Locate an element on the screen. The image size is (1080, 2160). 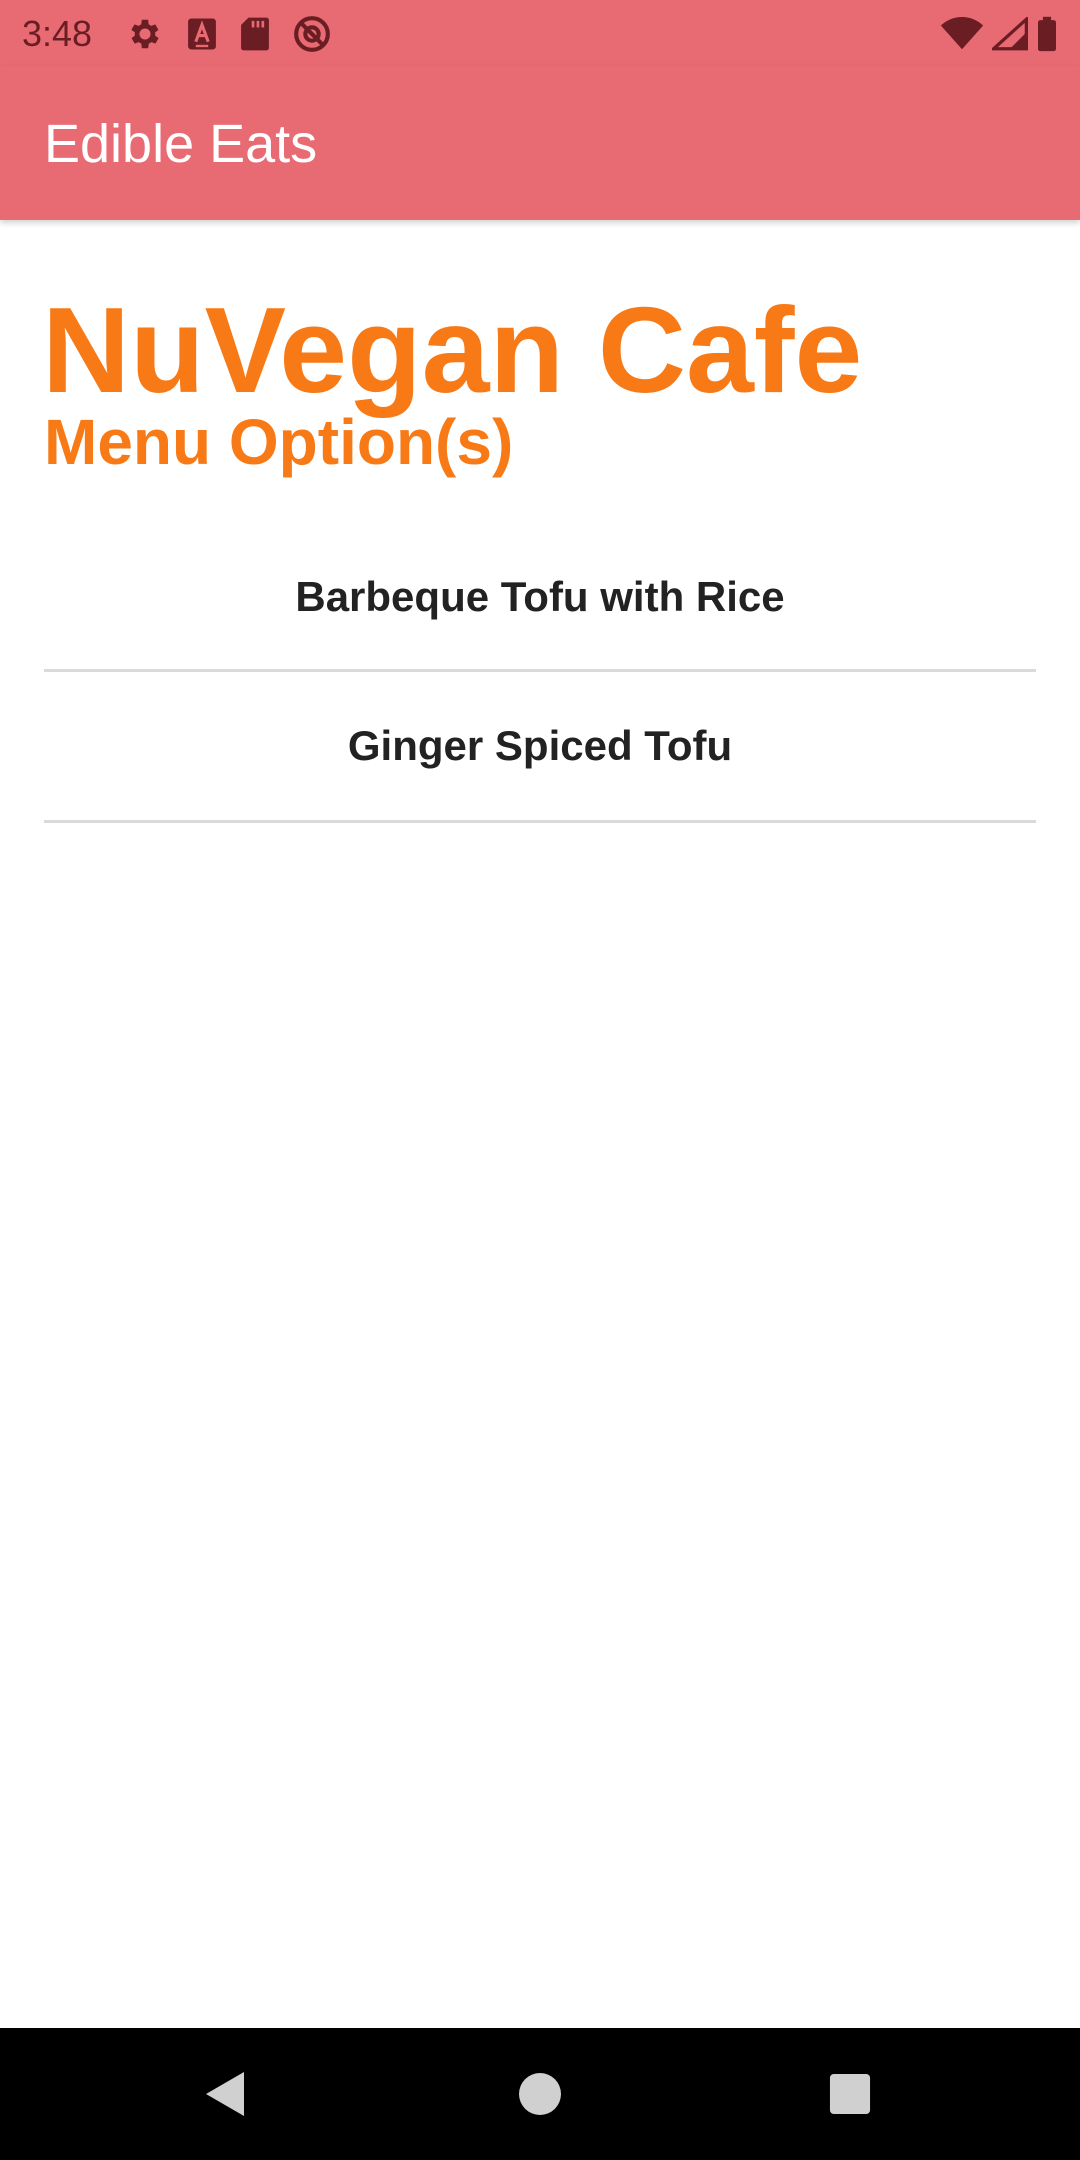
recents-button is located at coordinates (850, 2096).